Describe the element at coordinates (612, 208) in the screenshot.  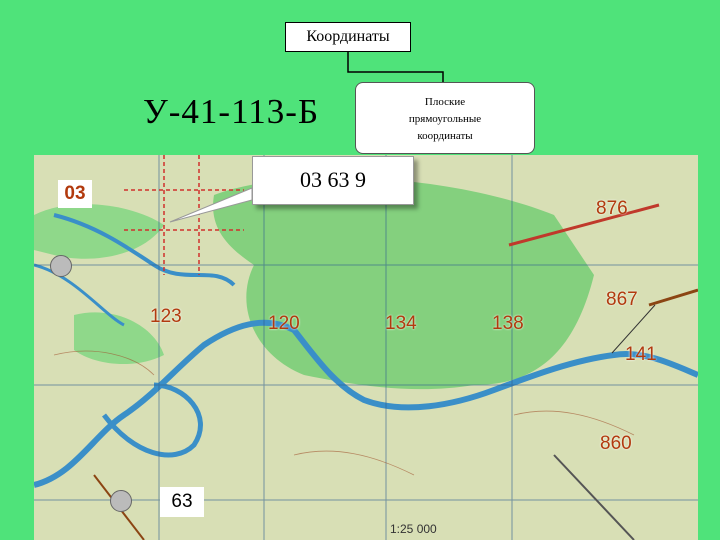
I see `label-876: 876` at that location.